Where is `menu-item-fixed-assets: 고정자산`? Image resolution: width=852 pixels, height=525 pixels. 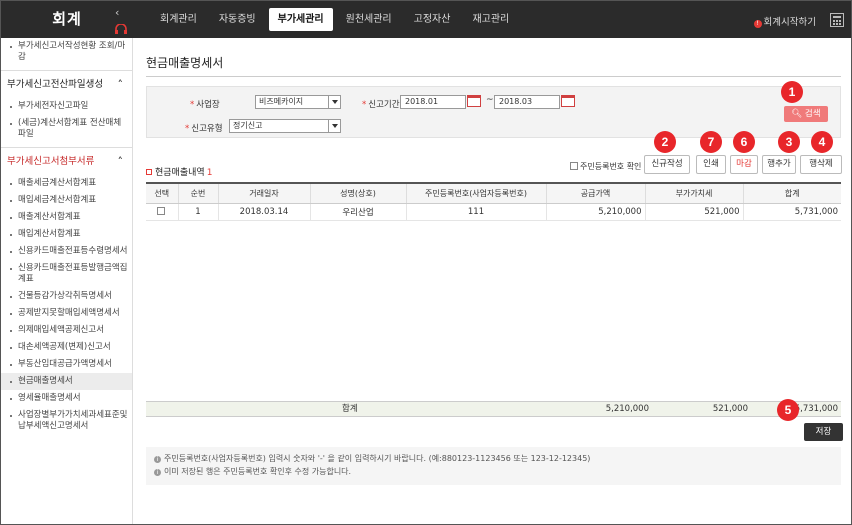
menu-item-fixed-assets: 고정자산 is located at coordinates (432, 19).